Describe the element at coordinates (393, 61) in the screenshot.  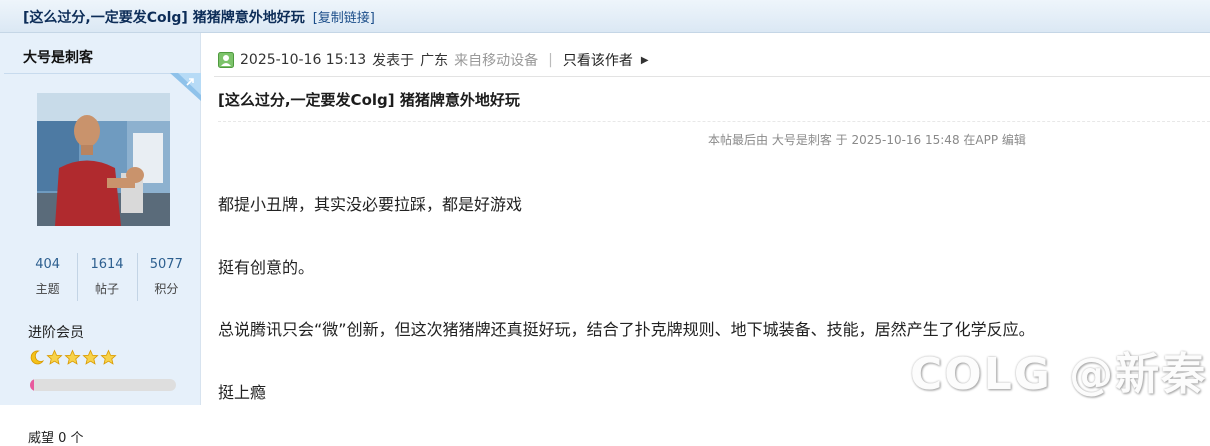
I see `posted-at-label: 发表于` at that location.